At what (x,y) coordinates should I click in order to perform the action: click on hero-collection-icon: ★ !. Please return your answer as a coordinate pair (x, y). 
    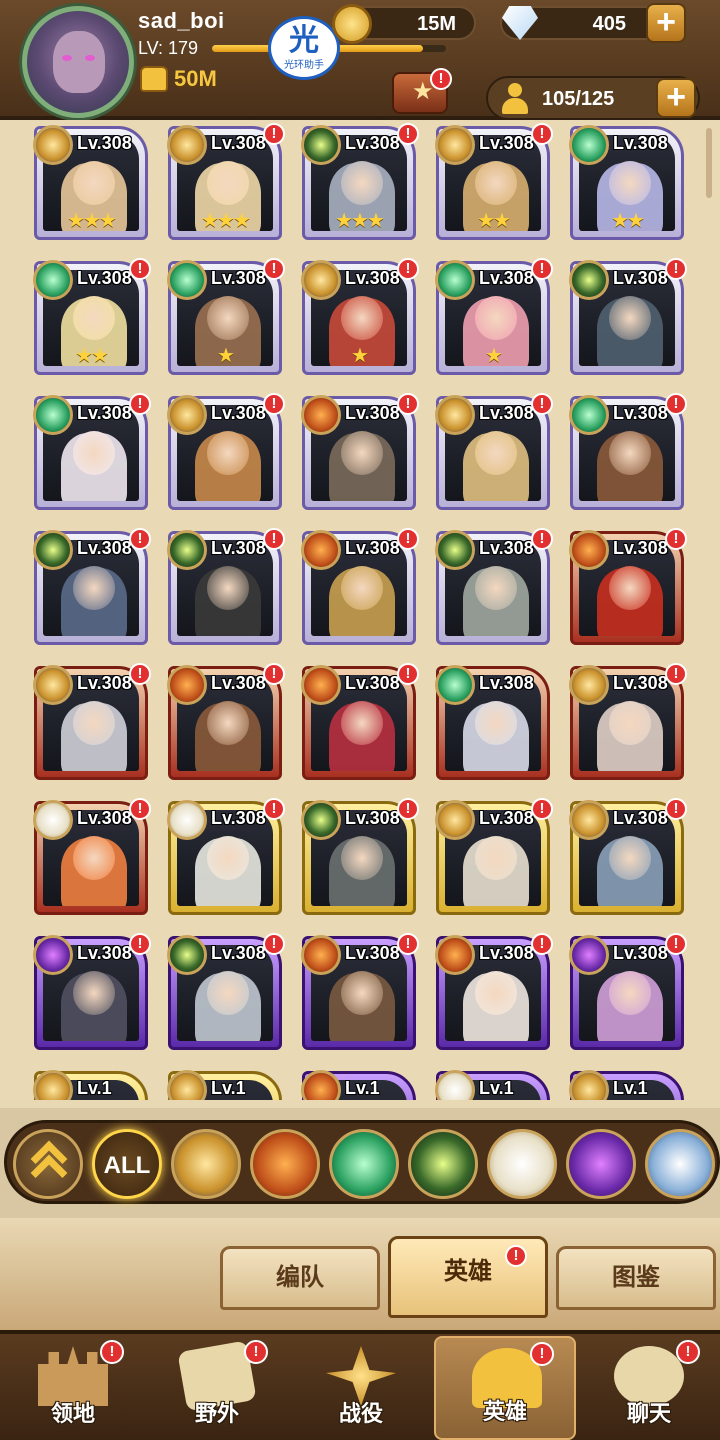
    Looking at the image, I should click on (422, 91).